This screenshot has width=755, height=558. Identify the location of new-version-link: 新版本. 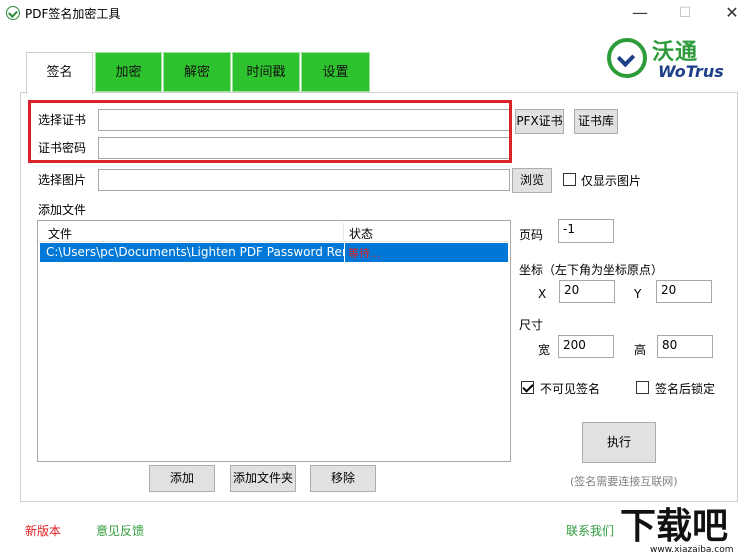
(43, 530).